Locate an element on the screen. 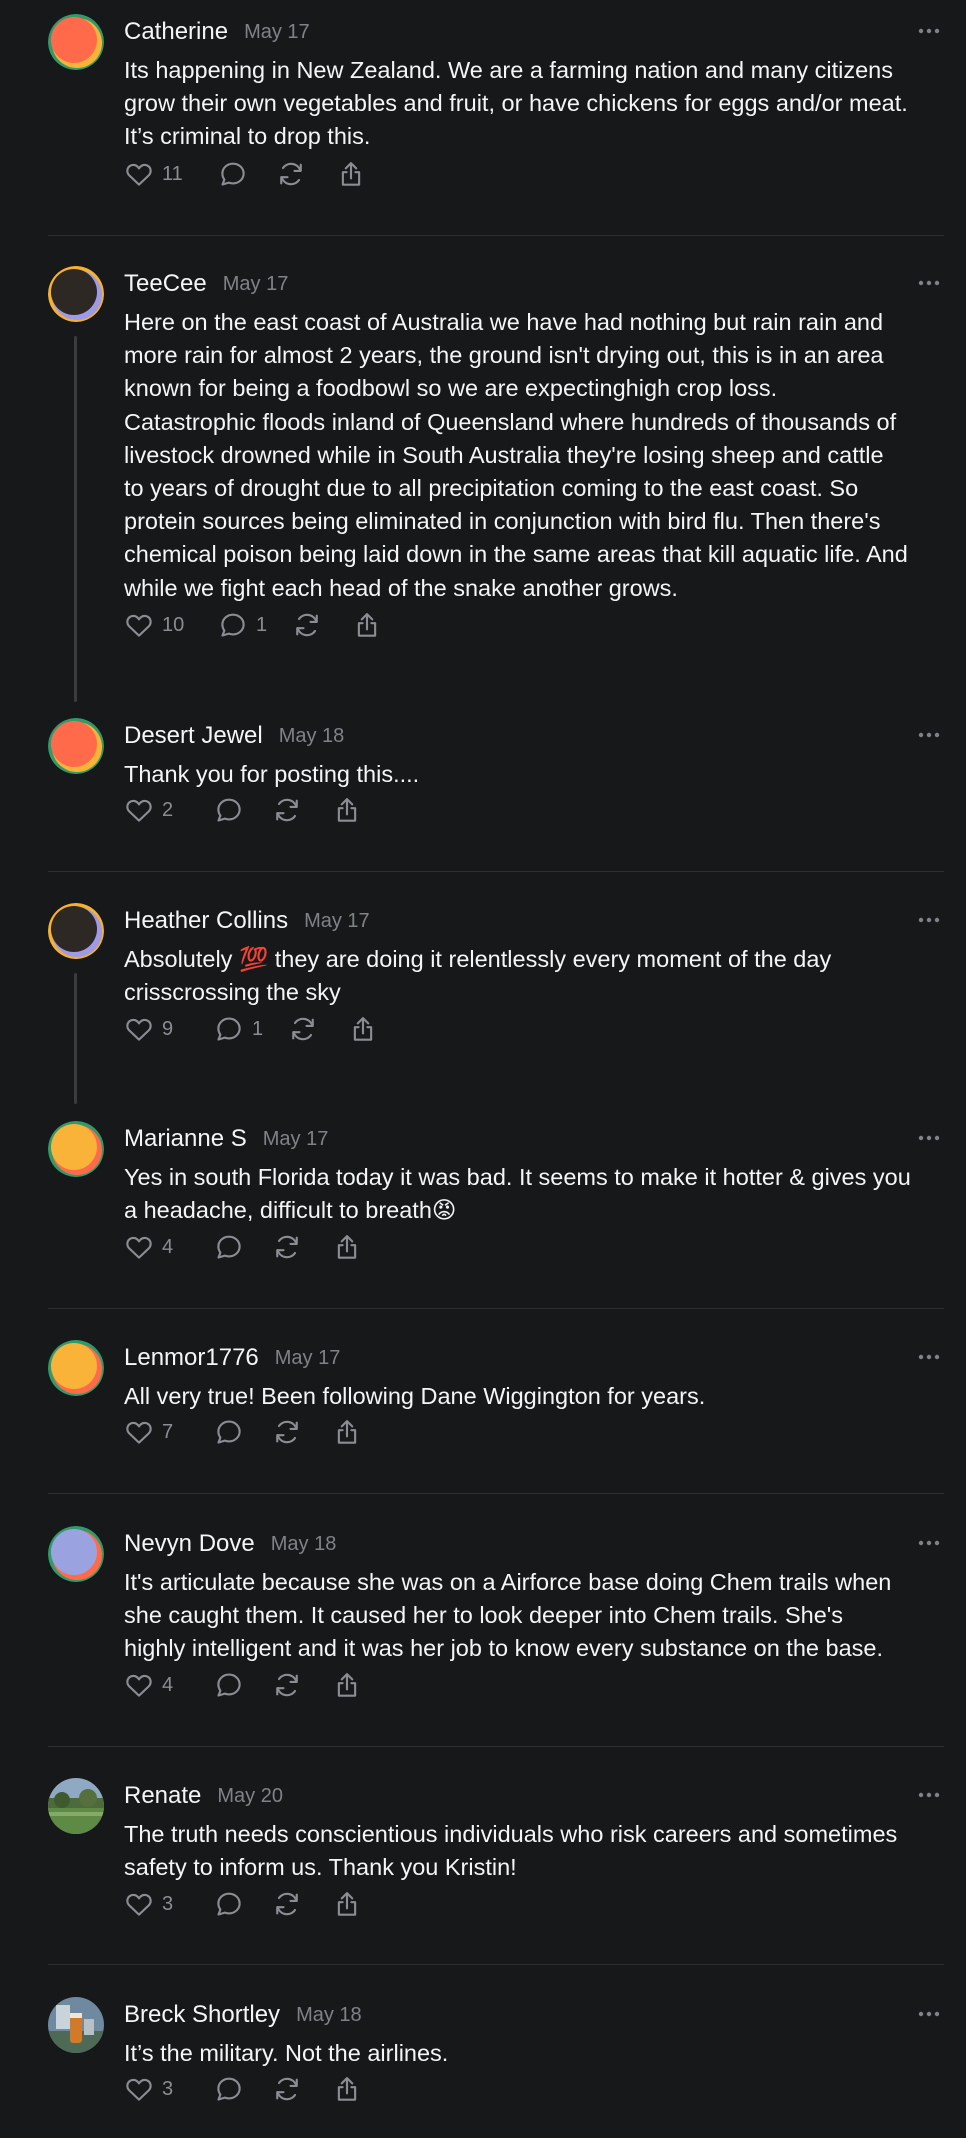  like-button: 10 is located at coordinates (171, 625).